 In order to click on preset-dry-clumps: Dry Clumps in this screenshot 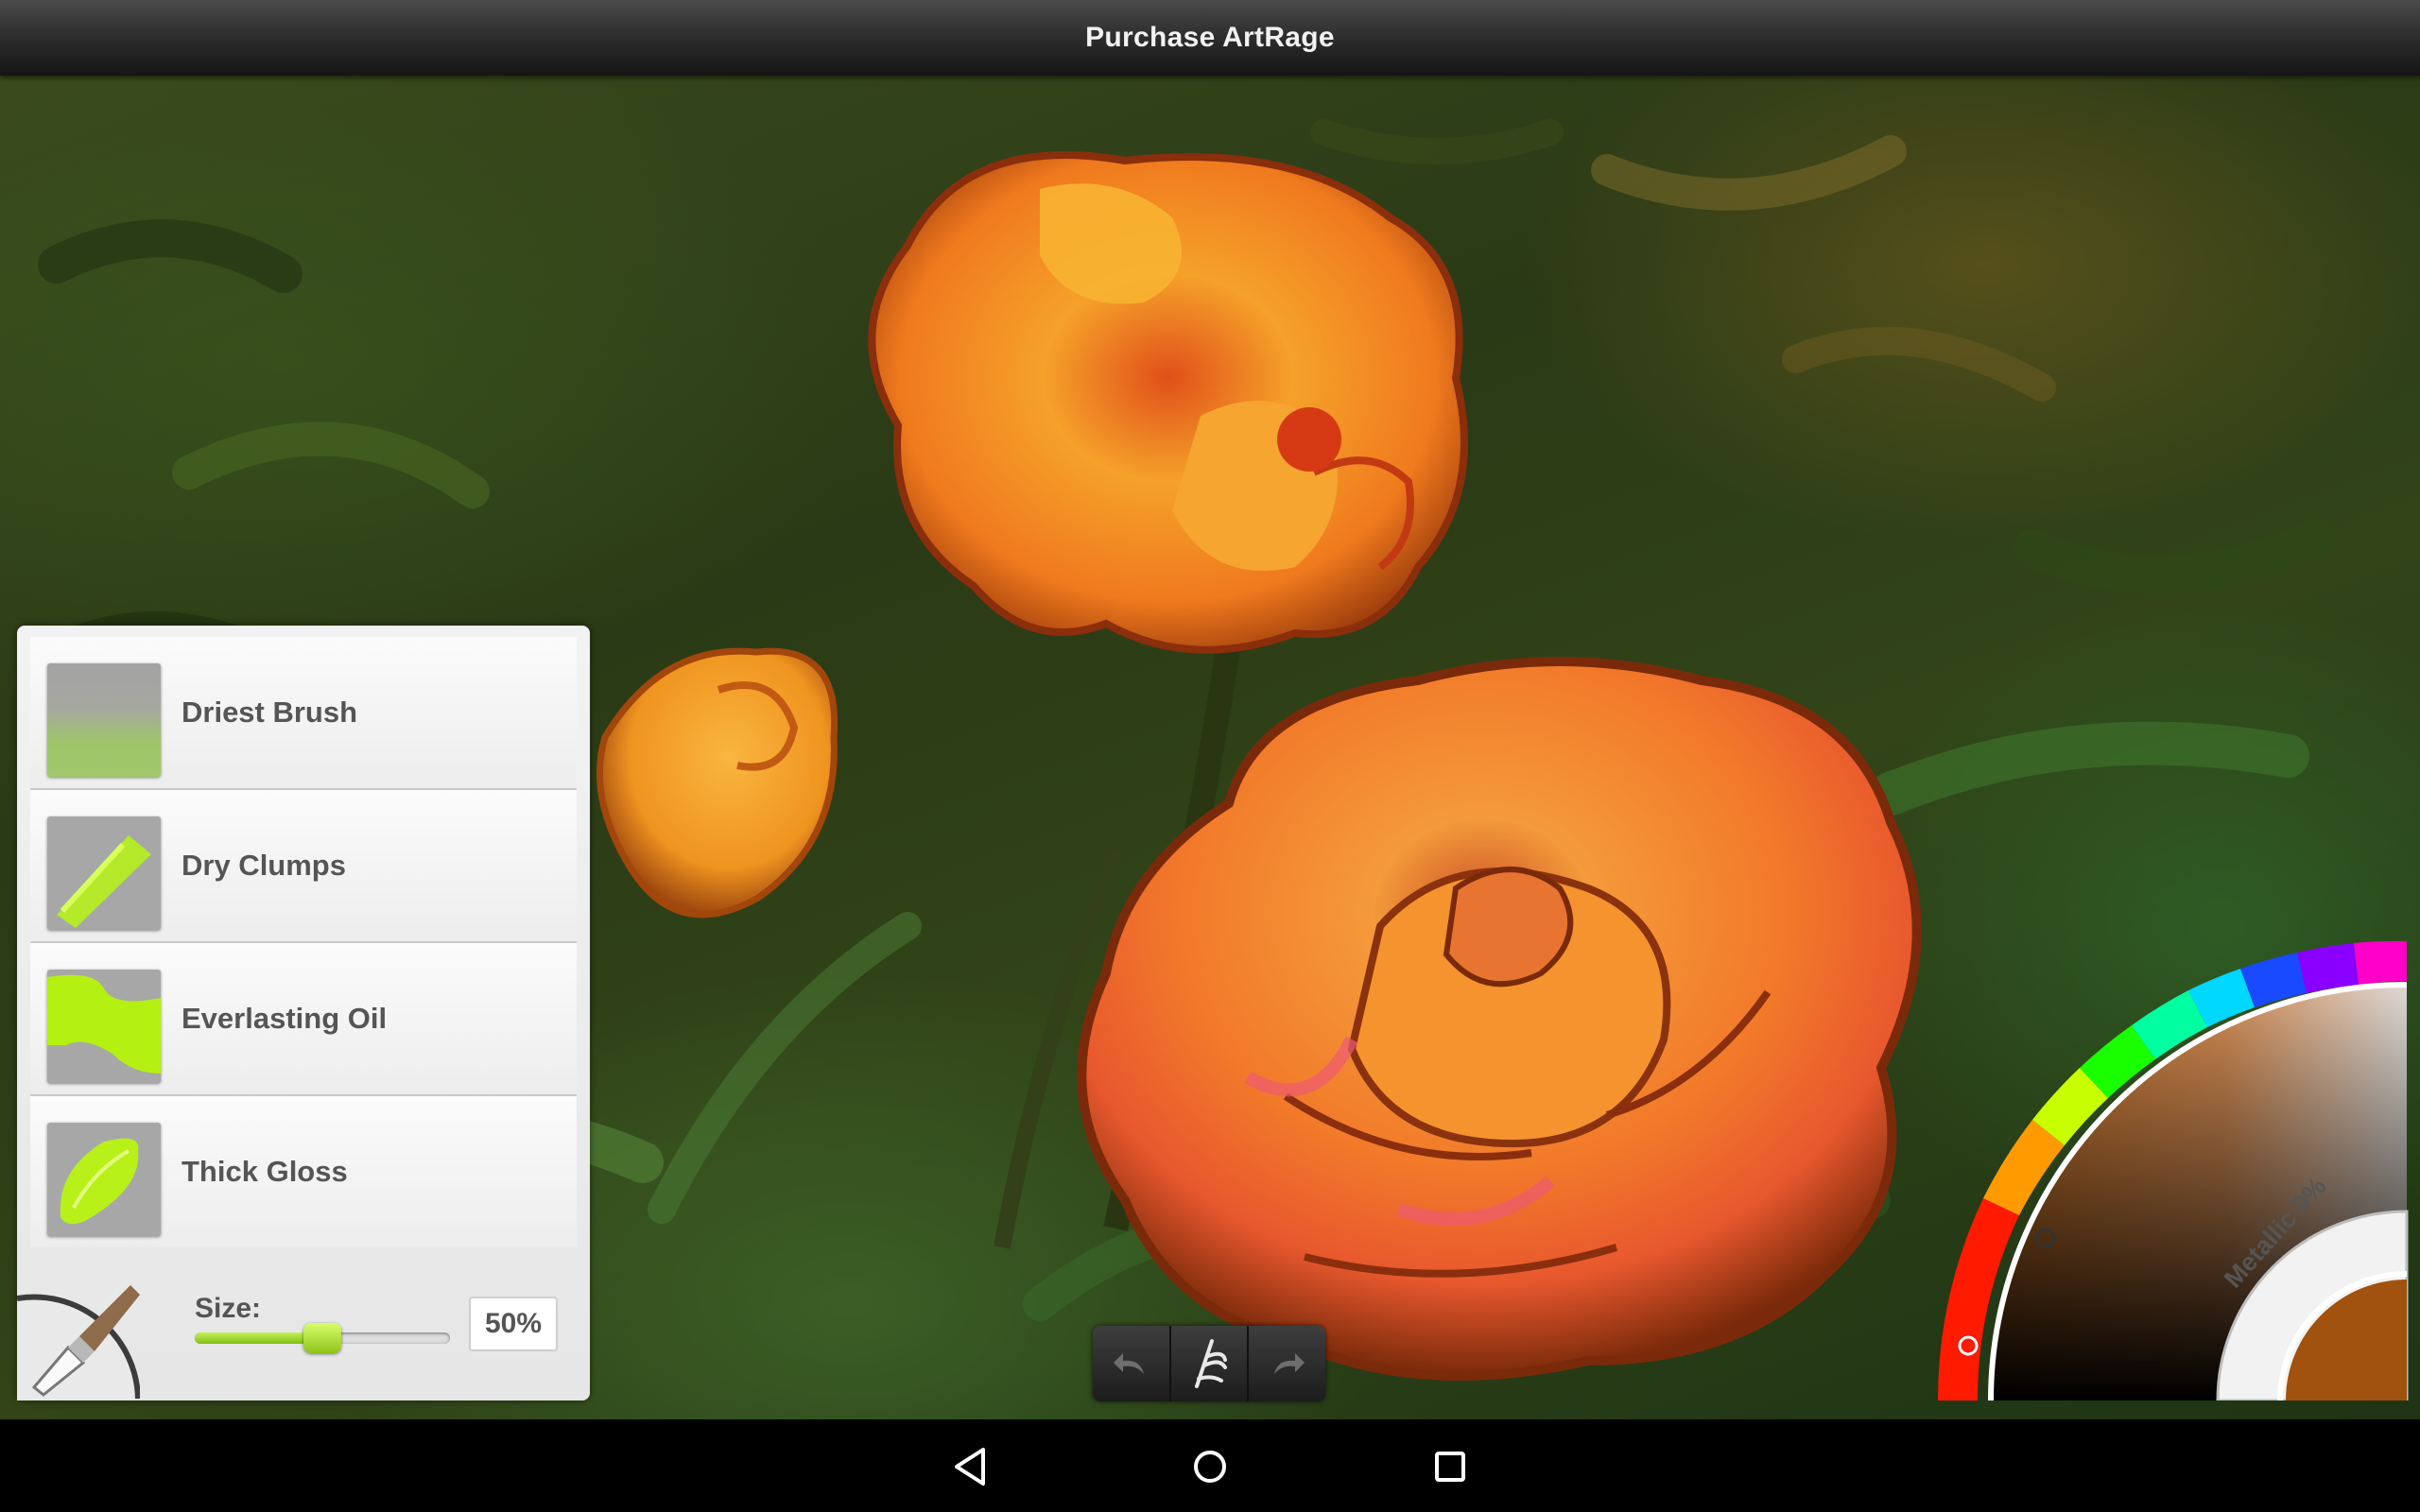, I will do `click(303, 866)`.